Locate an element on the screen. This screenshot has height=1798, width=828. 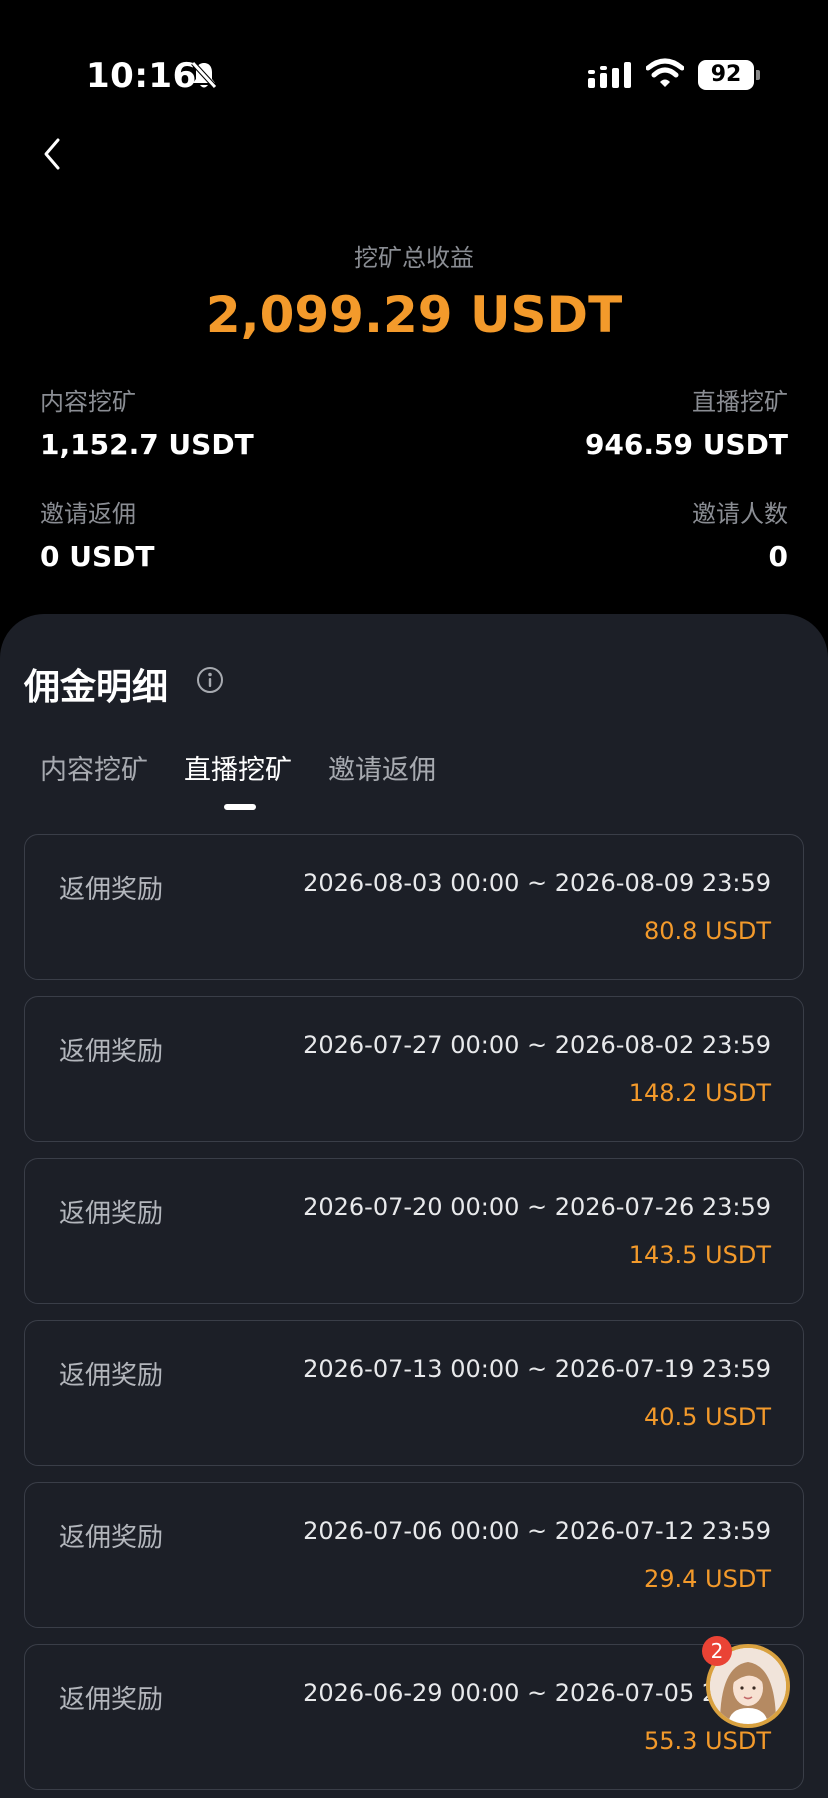
summary-total: 2,099.29 USDT is located at coordinates (414, 315).